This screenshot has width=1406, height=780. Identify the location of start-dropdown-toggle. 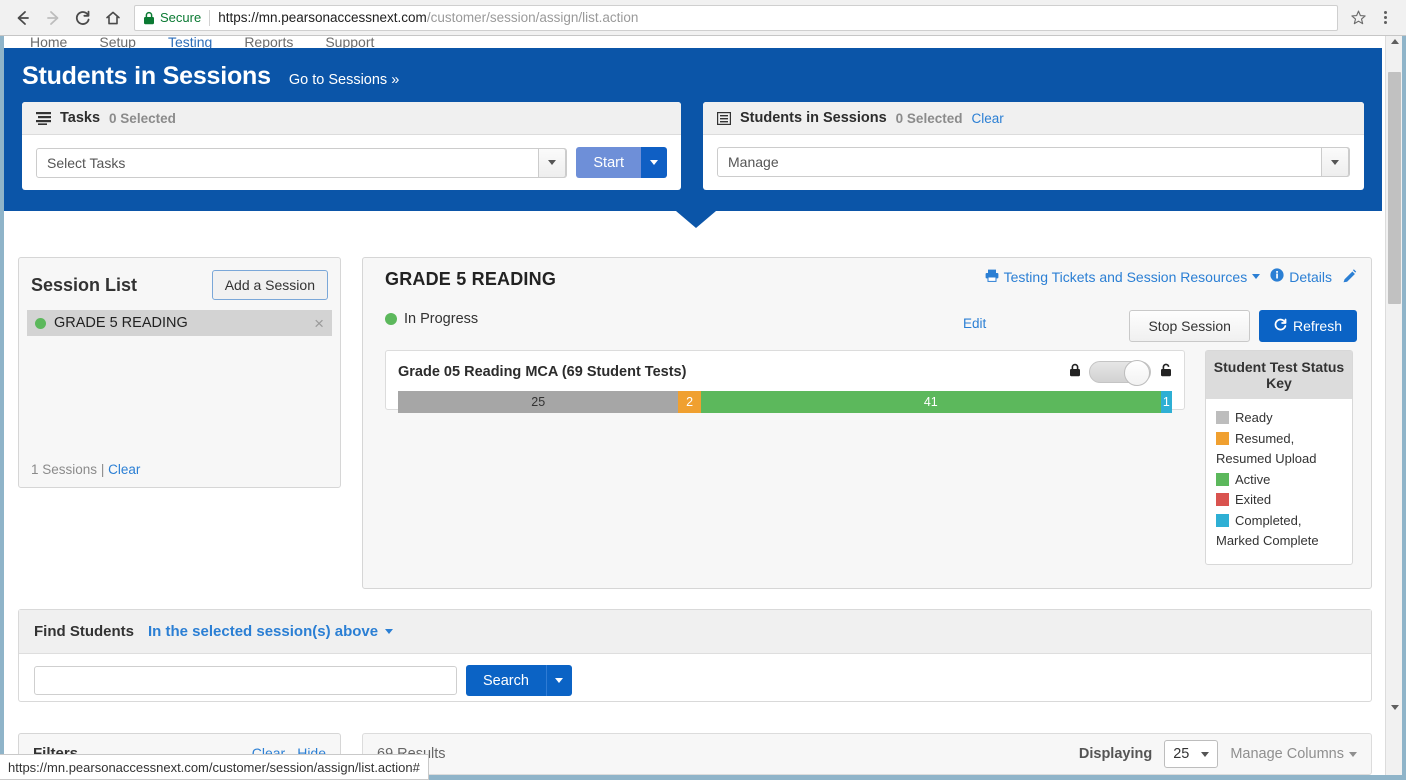
(654, 162).